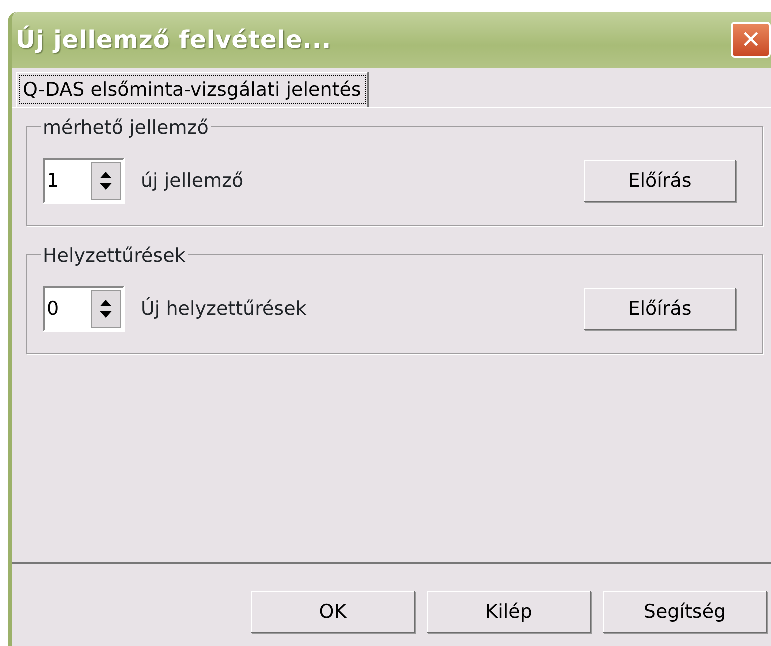 The height and width of the screenshot is (646, 771). Describe the element at coordinates (84, 181) in the screenshot. I see `spinner-field: 1` at that location.